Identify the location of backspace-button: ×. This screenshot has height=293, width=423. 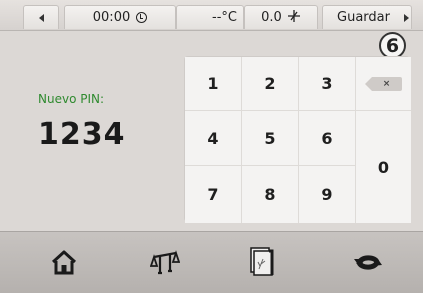
(383, 84).